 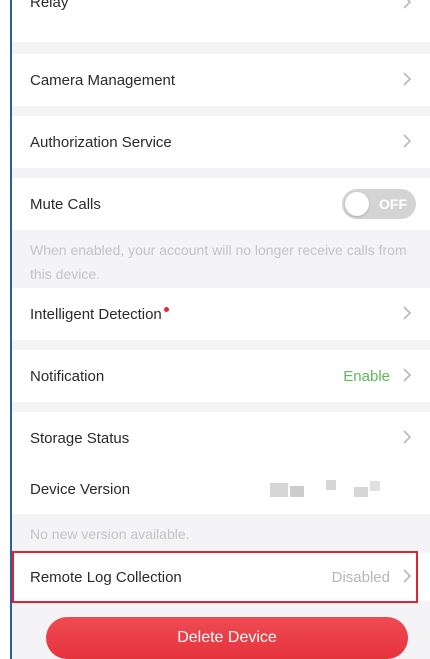 What do you see at coordinates (103, 80) in the screenshot?
I see `camera-management-label: Camera Management` at bounding box center [103, 80].